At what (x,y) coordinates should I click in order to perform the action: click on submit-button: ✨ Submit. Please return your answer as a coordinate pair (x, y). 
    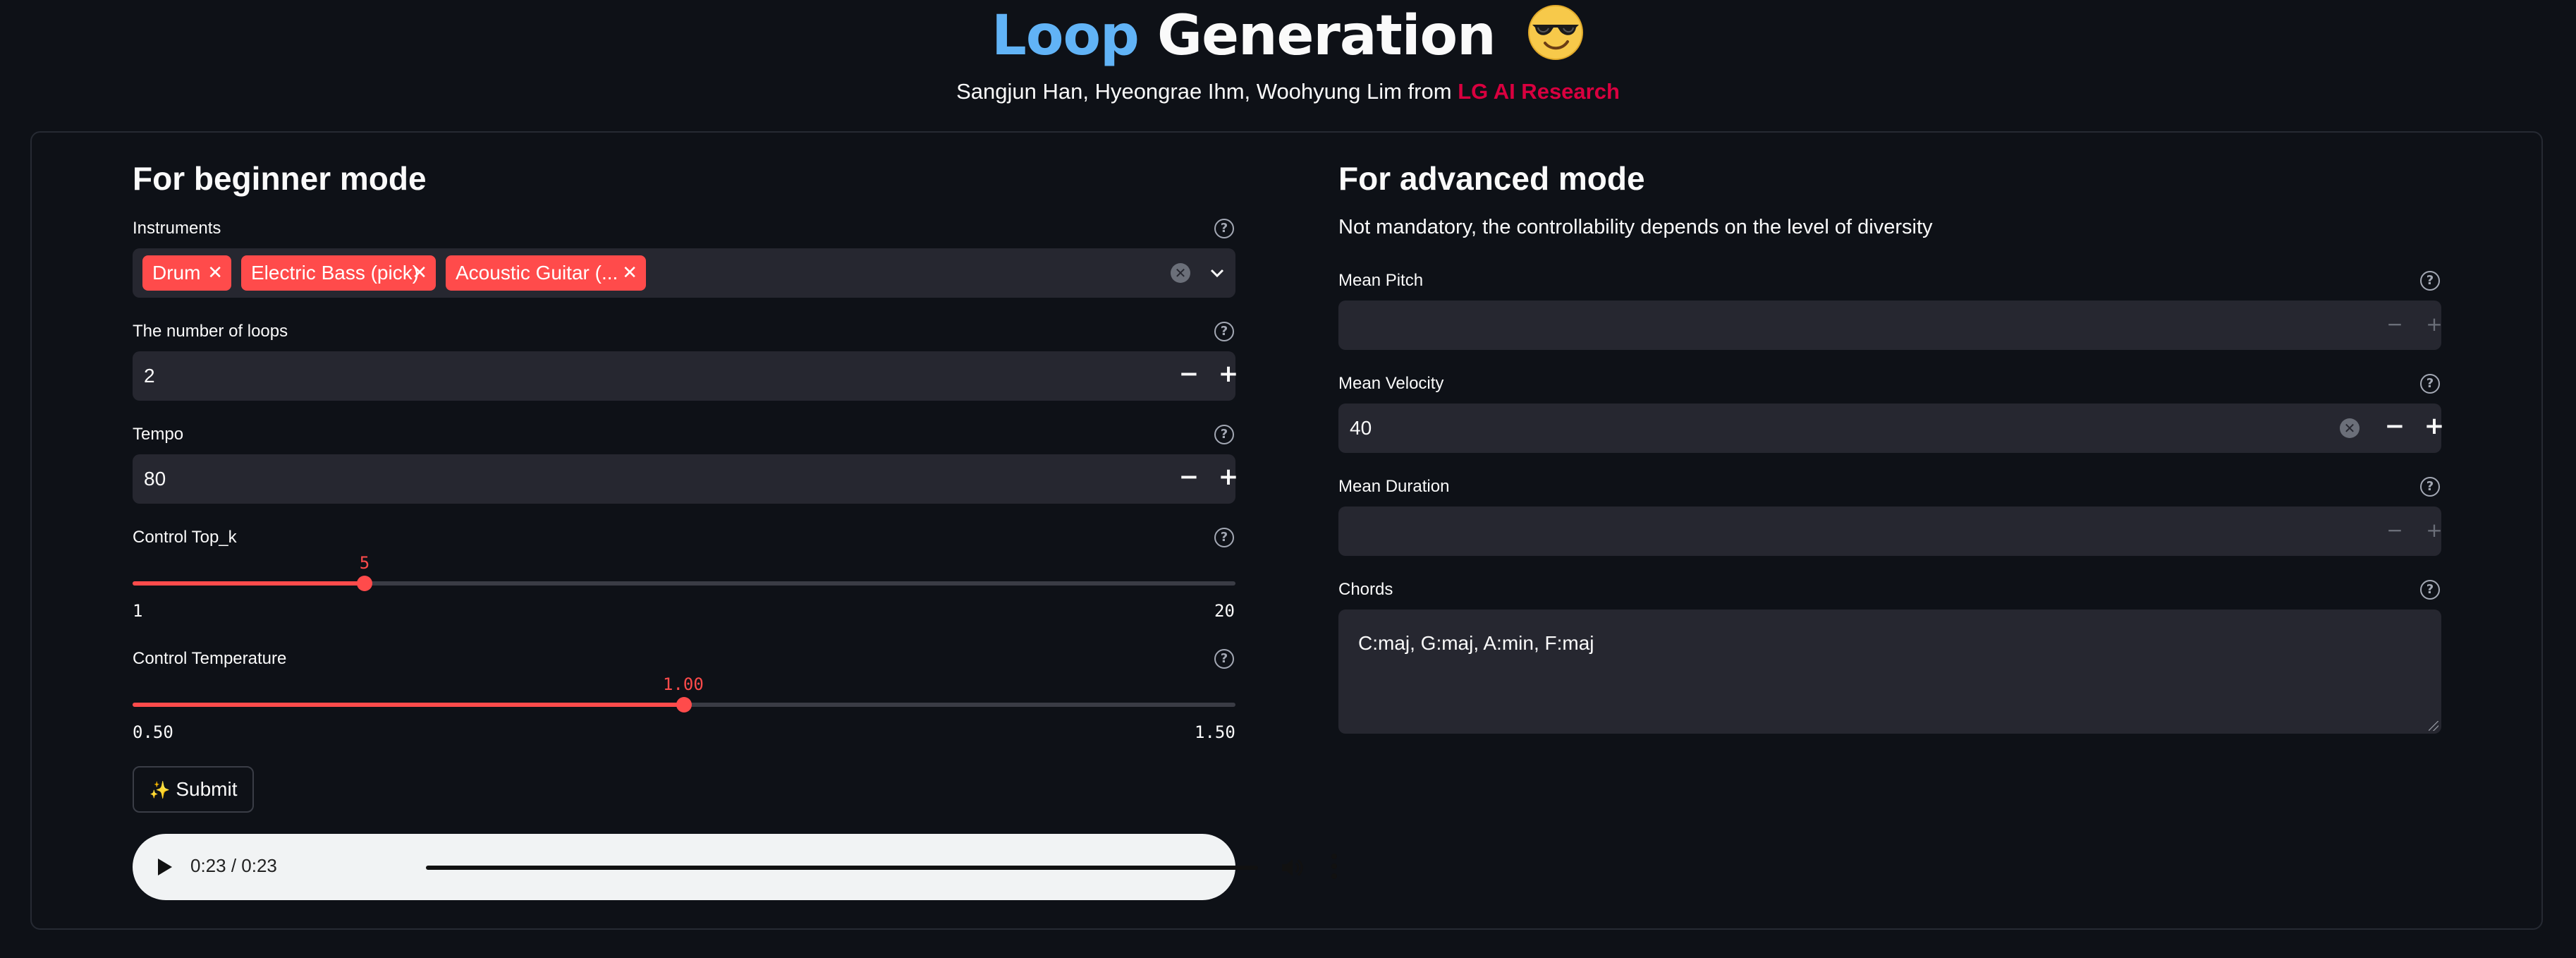
    Looking at the image, I should click on (193, 789).